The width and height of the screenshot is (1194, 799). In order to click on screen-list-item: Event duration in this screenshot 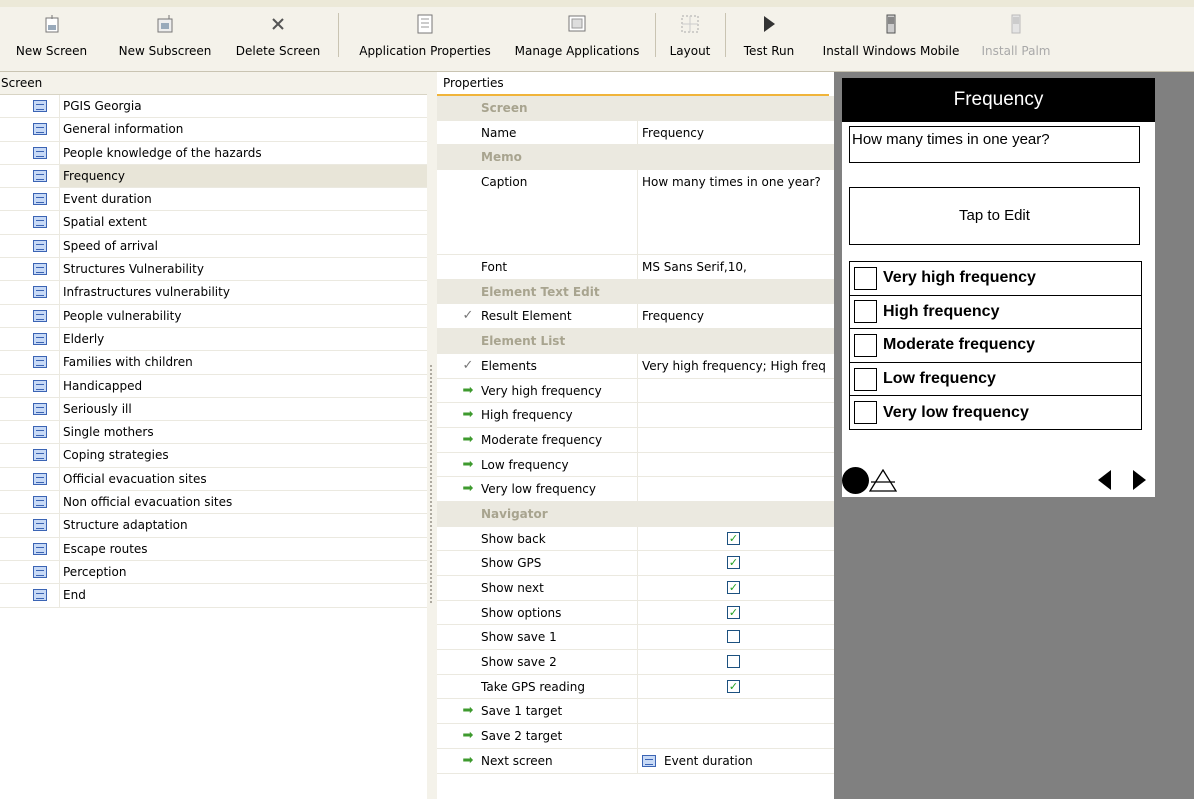, I will do `click(213, 200)`.